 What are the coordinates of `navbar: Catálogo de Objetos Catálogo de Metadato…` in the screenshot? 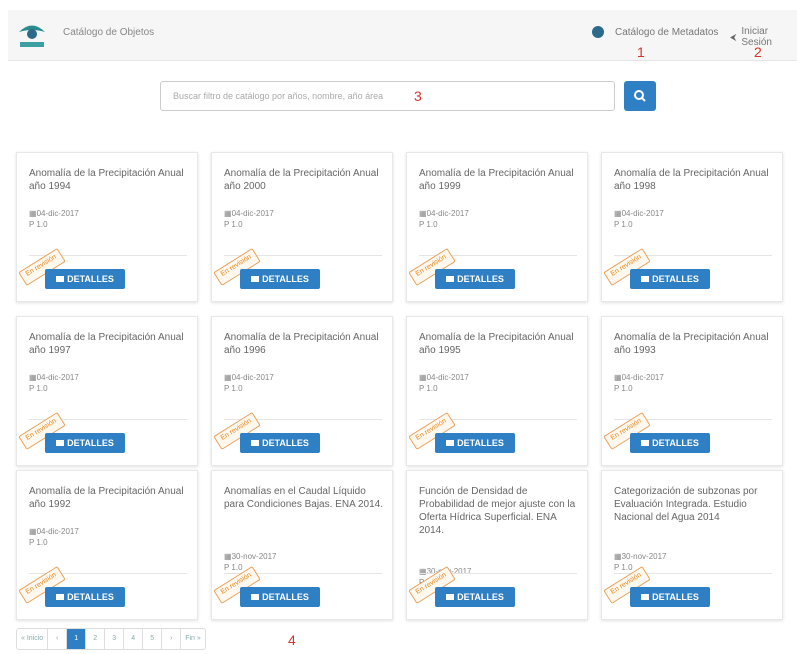 It's located at (402, 35).